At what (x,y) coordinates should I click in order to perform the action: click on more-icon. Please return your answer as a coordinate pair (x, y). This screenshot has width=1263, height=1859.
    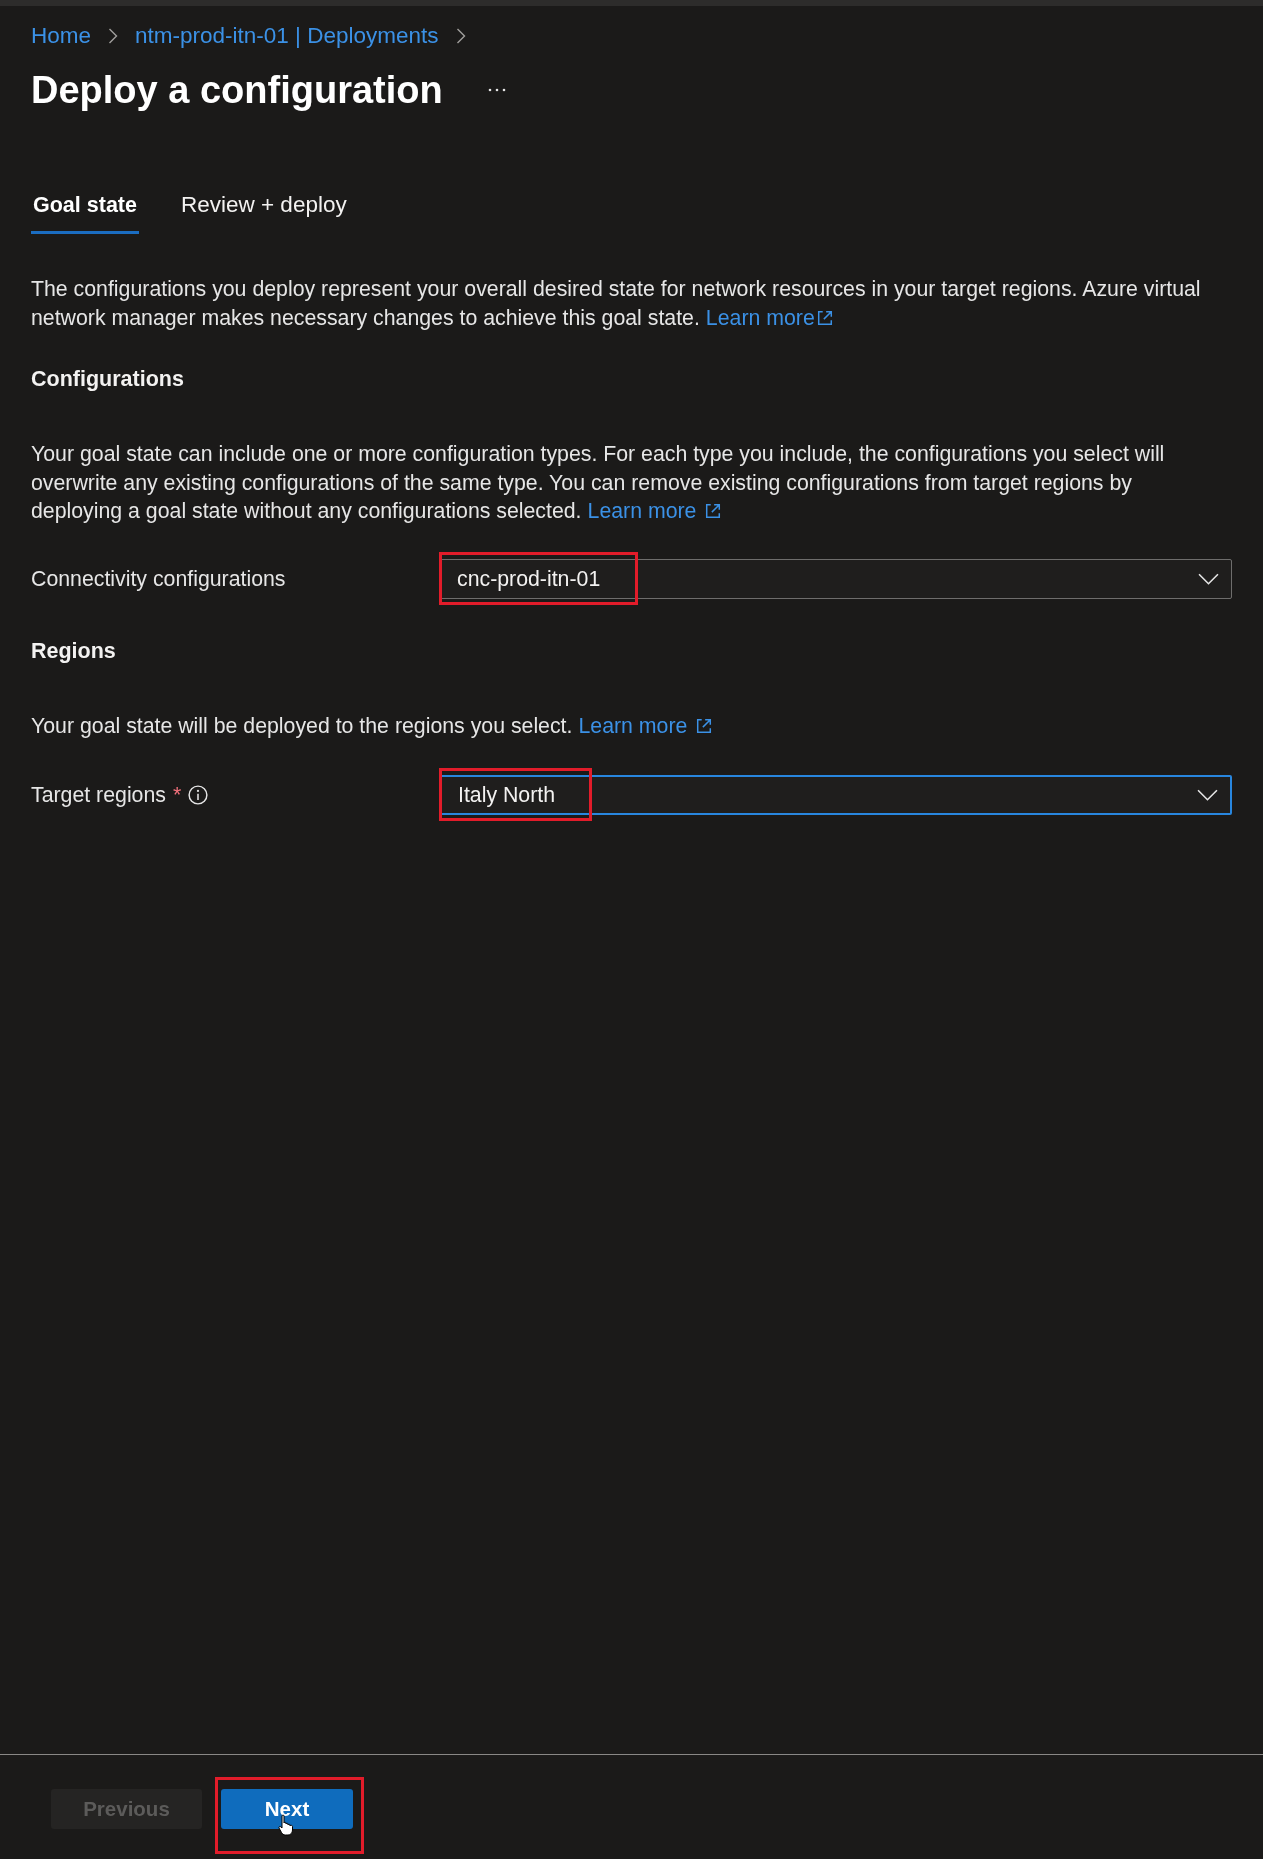
    Looking at the image, I should click on (496, 90).